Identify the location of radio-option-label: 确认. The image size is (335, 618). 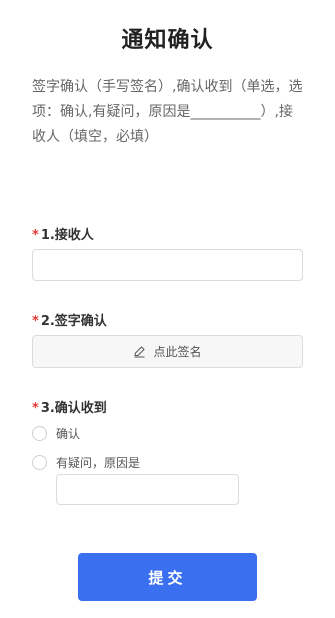
(68, 434).